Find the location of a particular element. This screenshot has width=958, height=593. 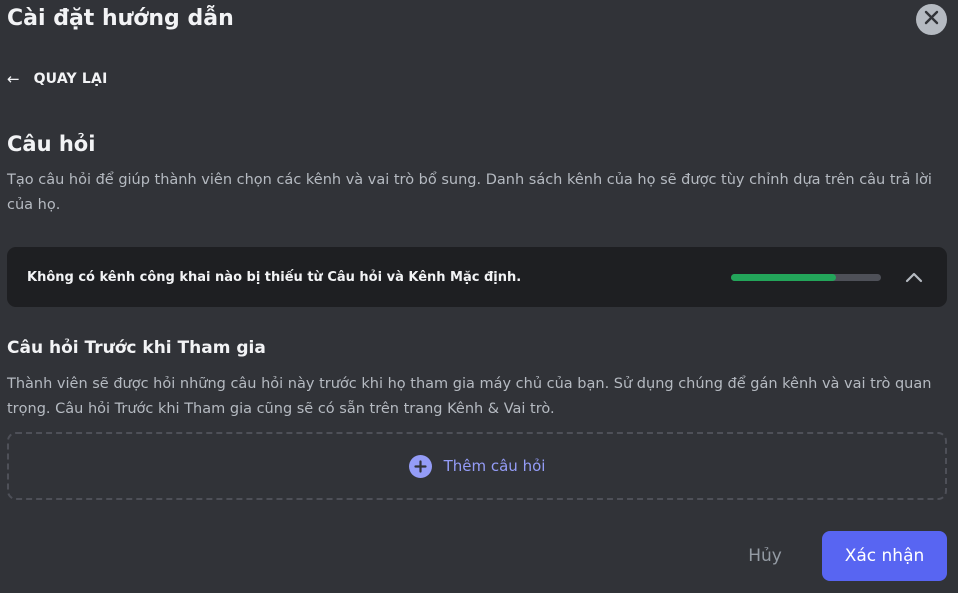

section-title: Câu hỏi is located at coordinates (51, 144).